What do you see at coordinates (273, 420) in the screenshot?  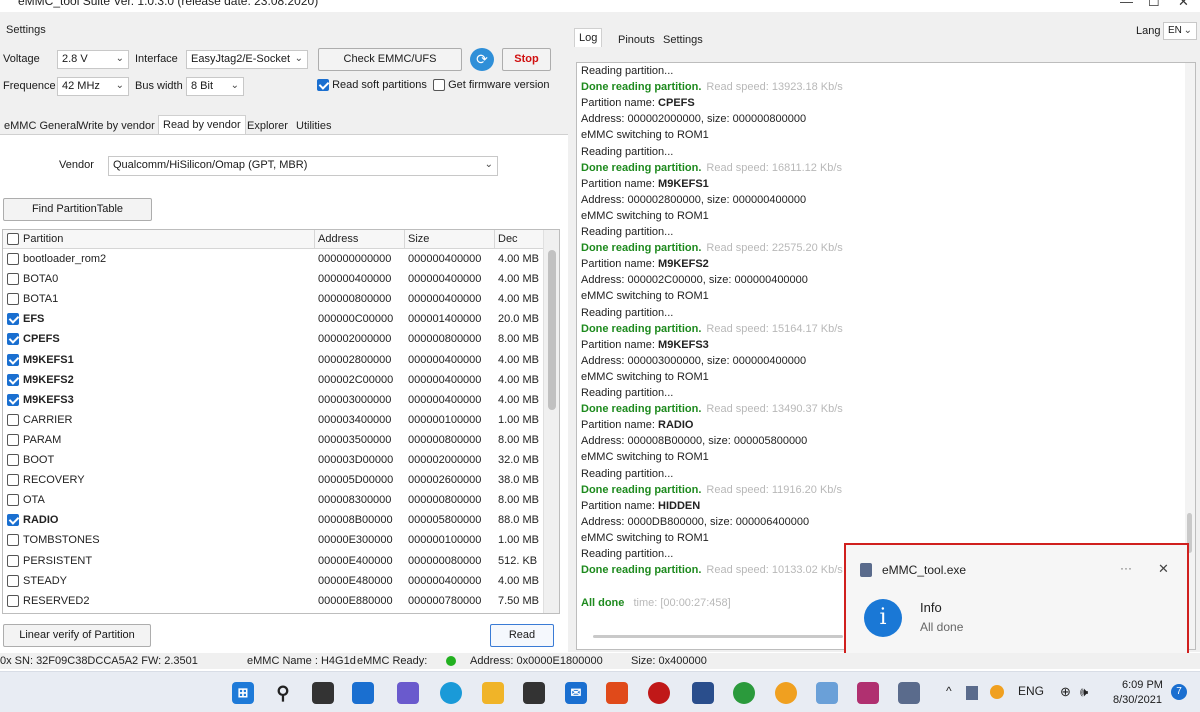 I see `table-row: CARRIER 000003400000 000000100000 1.00 MB` at bounding box center [273, 420].